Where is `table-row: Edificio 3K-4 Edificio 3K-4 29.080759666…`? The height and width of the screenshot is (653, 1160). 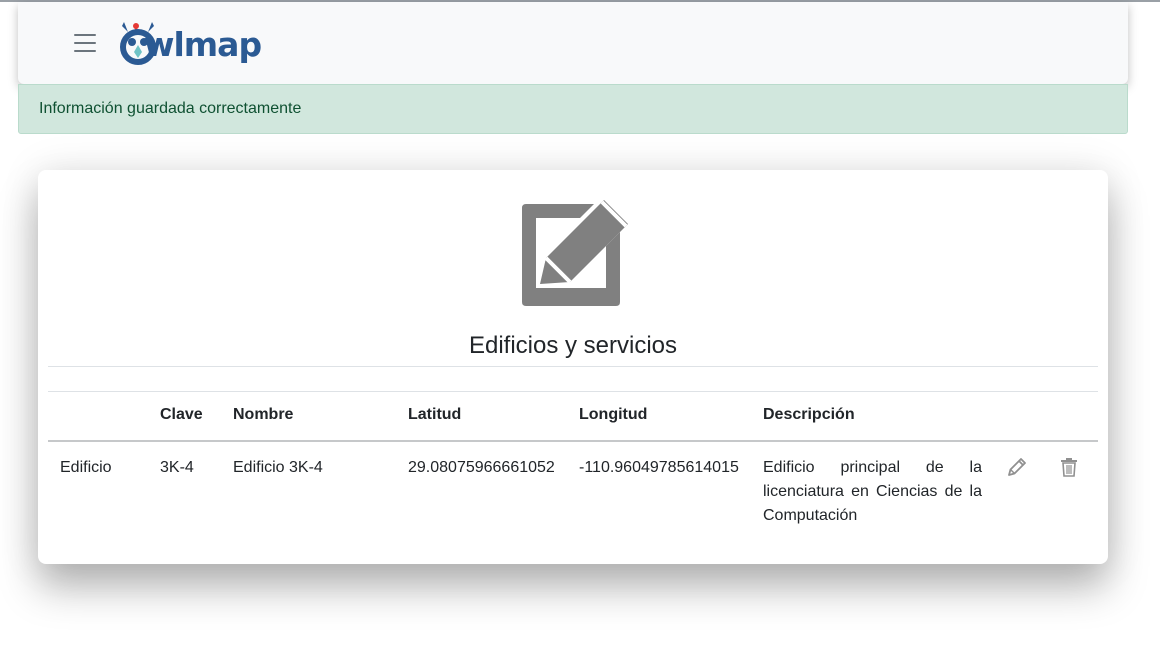 table-row: Edificio 3K-4 Edificio 3K-4 29.080759666… is located at coordinates (573, 491).